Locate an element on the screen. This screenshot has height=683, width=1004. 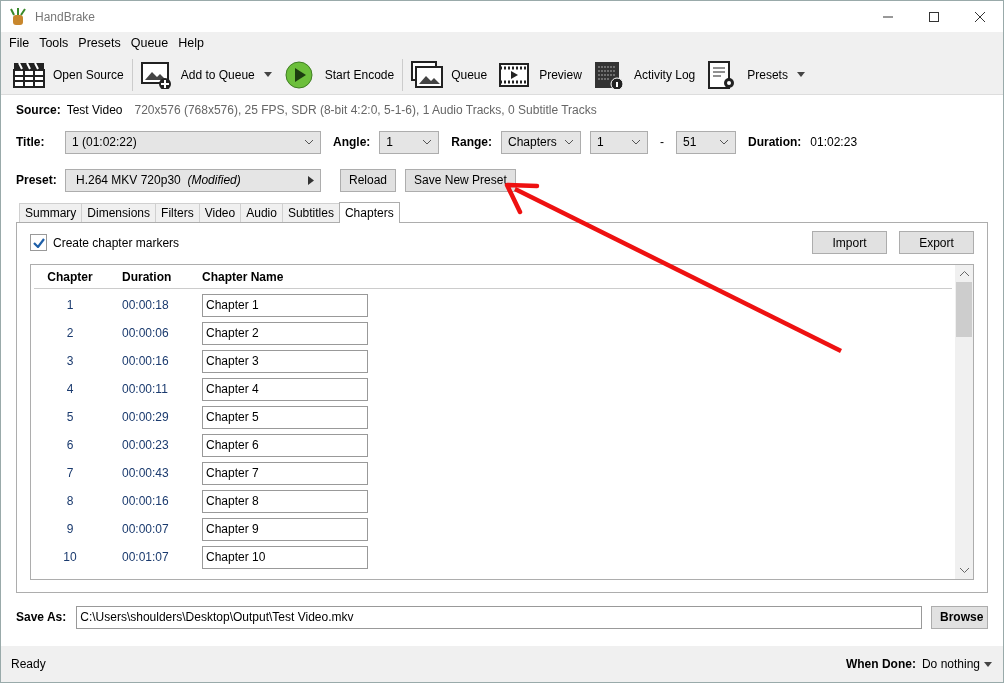
table-cell-text: 8 is located at coordinates (70, 501).